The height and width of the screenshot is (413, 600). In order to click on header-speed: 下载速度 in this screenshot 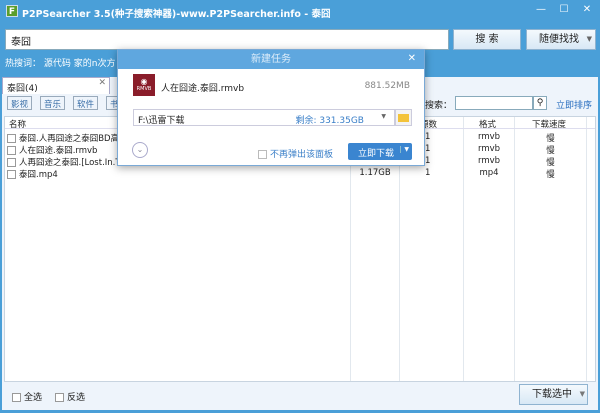, I will do `click(549, 124)`.